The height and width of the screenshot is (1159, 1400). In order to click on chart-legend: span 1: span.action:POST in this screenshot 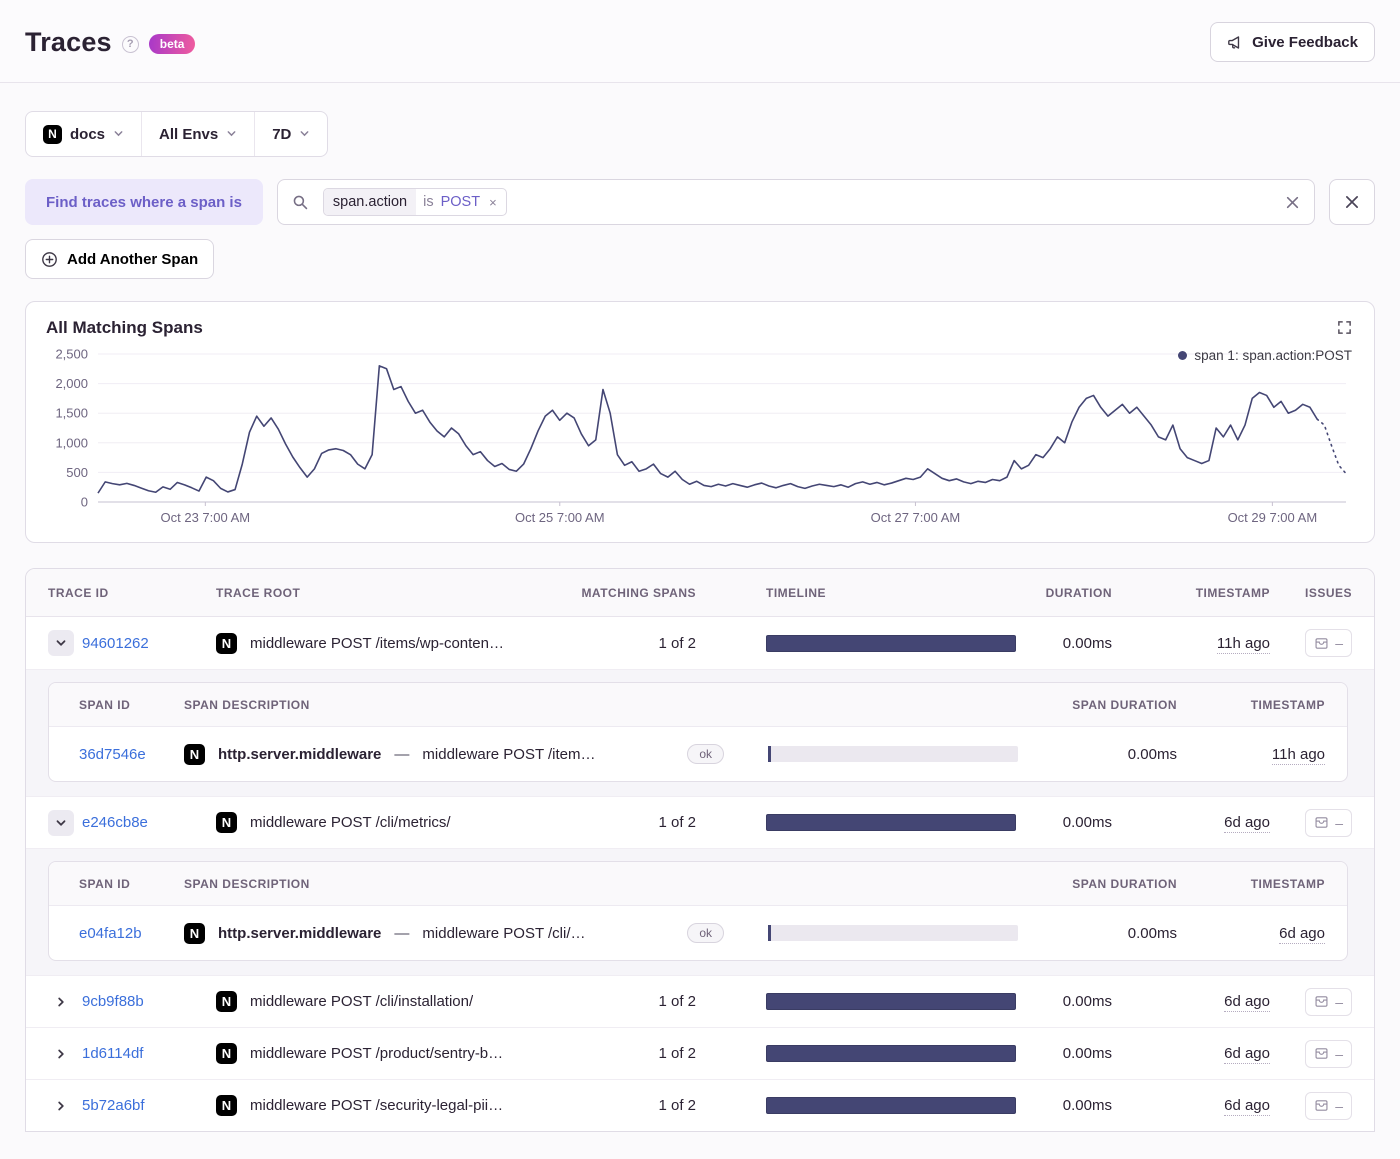, I will do `click(1265, 355)`.